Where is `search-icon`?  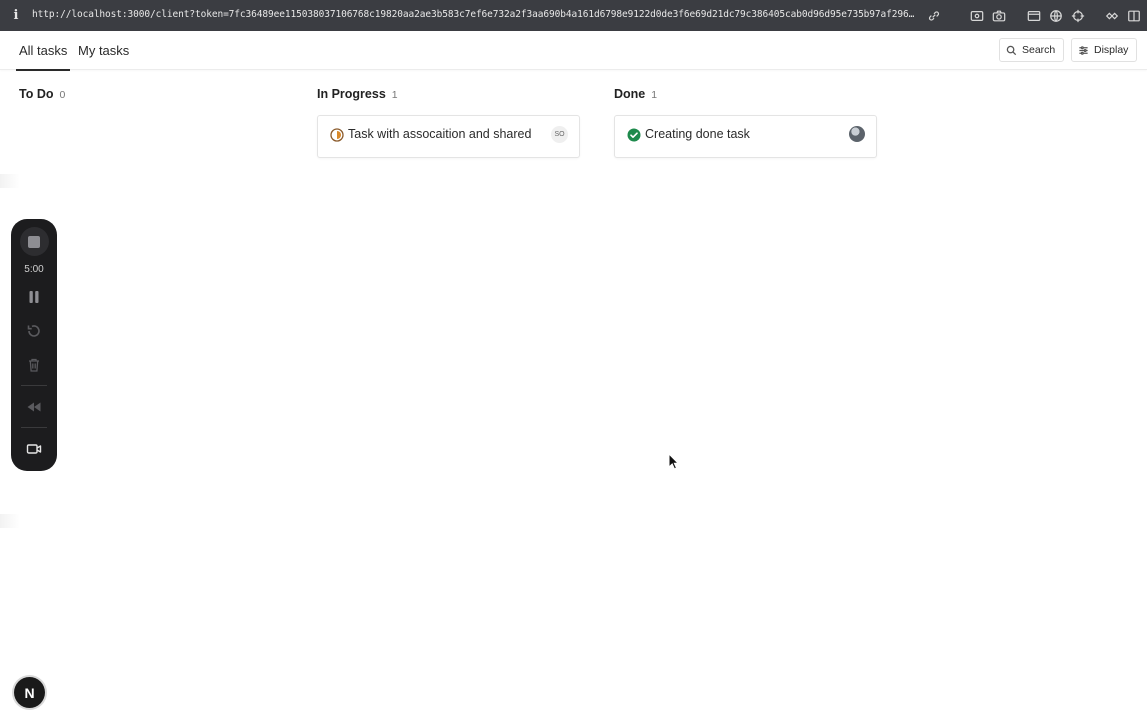 search-icon is located at coordinates (1011, 50).